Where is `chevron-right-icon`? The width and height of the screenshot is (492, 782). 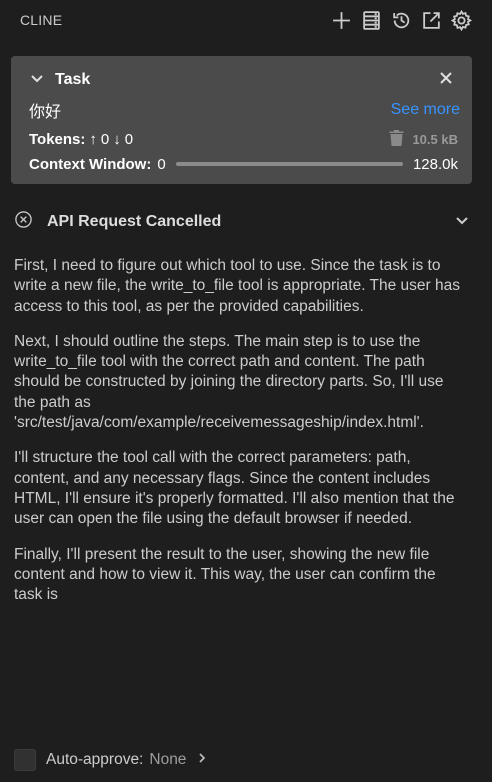 chevron-right-icon is located at coordinates (202, 760).